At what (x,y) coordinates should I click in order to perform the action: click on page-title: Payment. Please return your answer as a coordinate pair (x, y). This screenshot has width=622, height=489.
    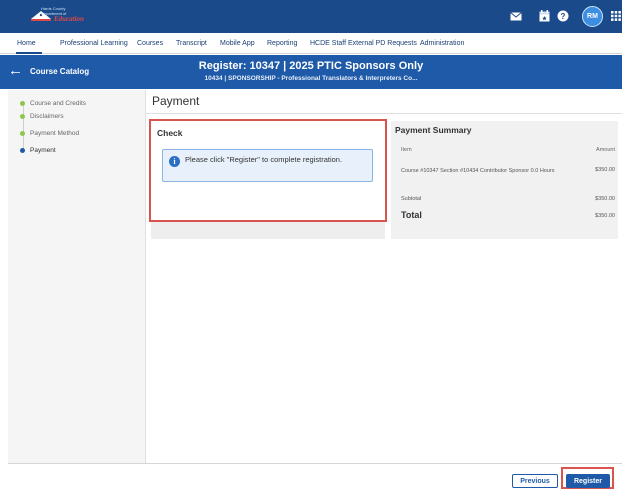
    Looking at the image, I should click on (176, 101).